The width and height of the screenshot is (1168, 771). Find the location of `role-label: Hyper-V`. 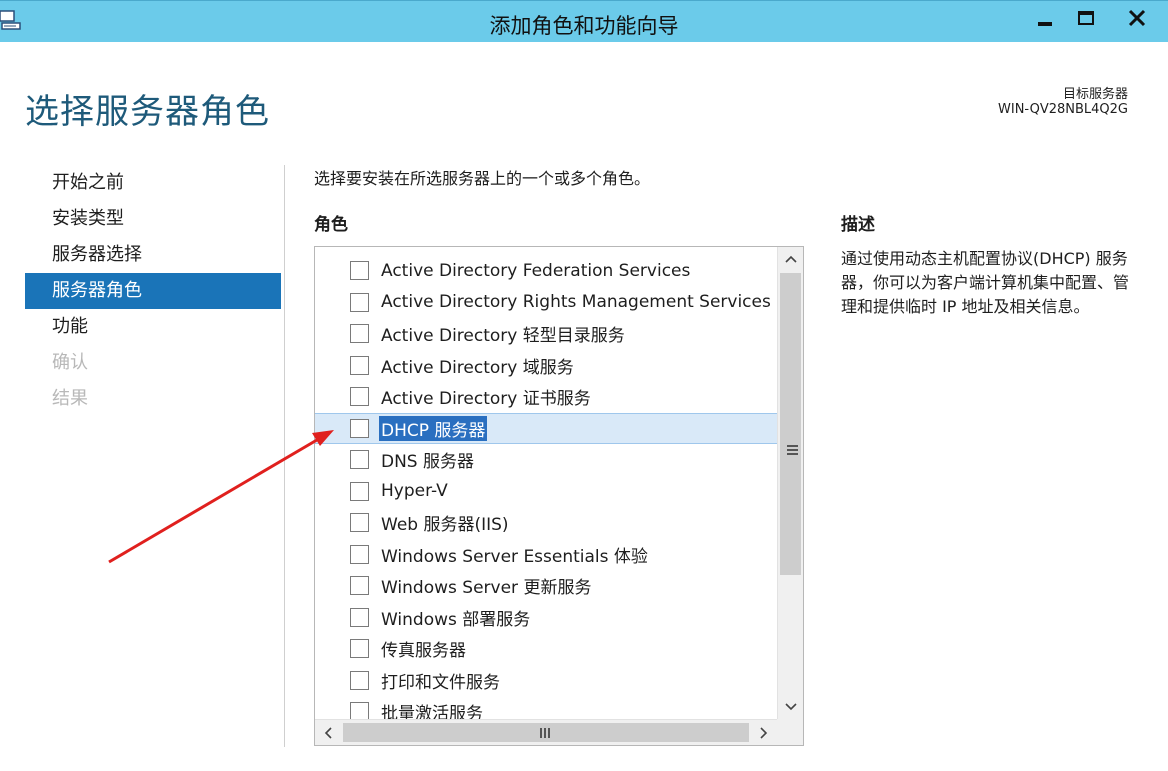

role-label: Hyper-V is located at coordinates (414, 491).